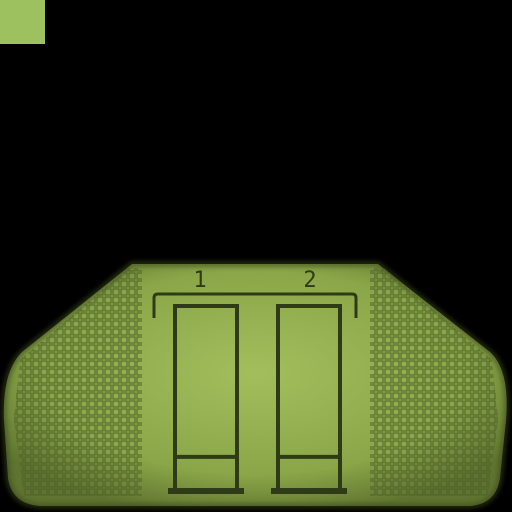 This screenshot has width=512, height=512. What do you see at coordinates (434, 382) in the screenshot?
I see `right-dot-grid` at bounding box center [434, 382].